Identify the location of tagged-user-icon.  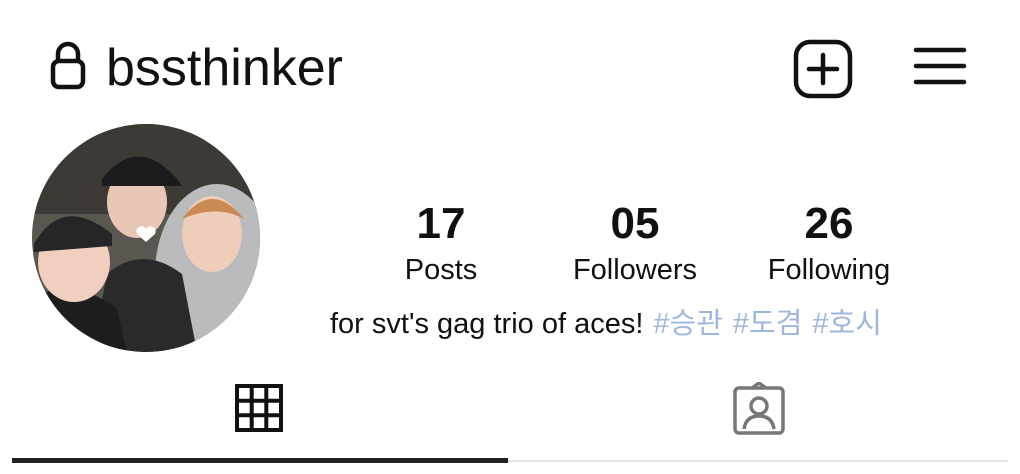
(759, 408).